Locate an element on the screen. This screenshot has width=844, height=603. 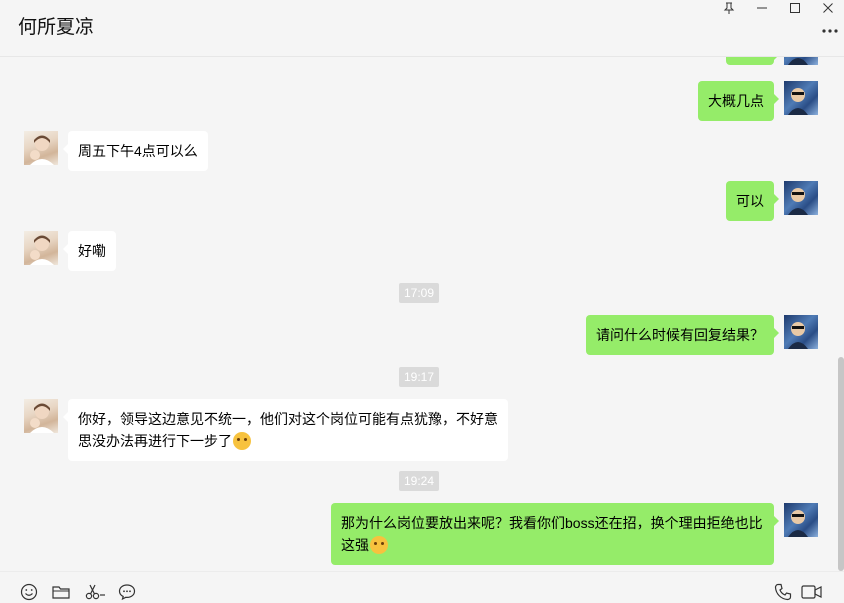
message-text: 这强 is located at coordinates (355, 545).